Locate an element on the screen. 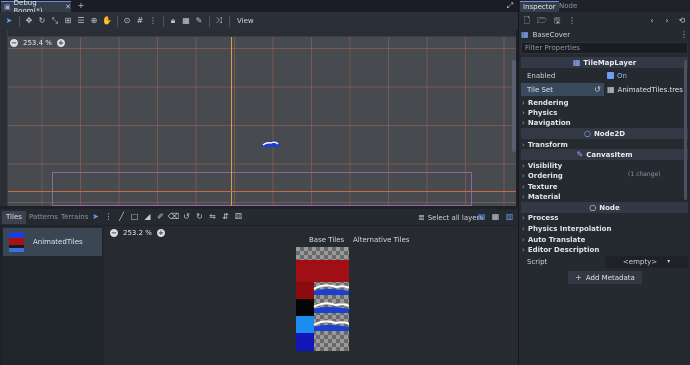 This screenshot has height=365, width=690. atlas-zoom-level: 253.2 % is located at coordinates (137, 233).